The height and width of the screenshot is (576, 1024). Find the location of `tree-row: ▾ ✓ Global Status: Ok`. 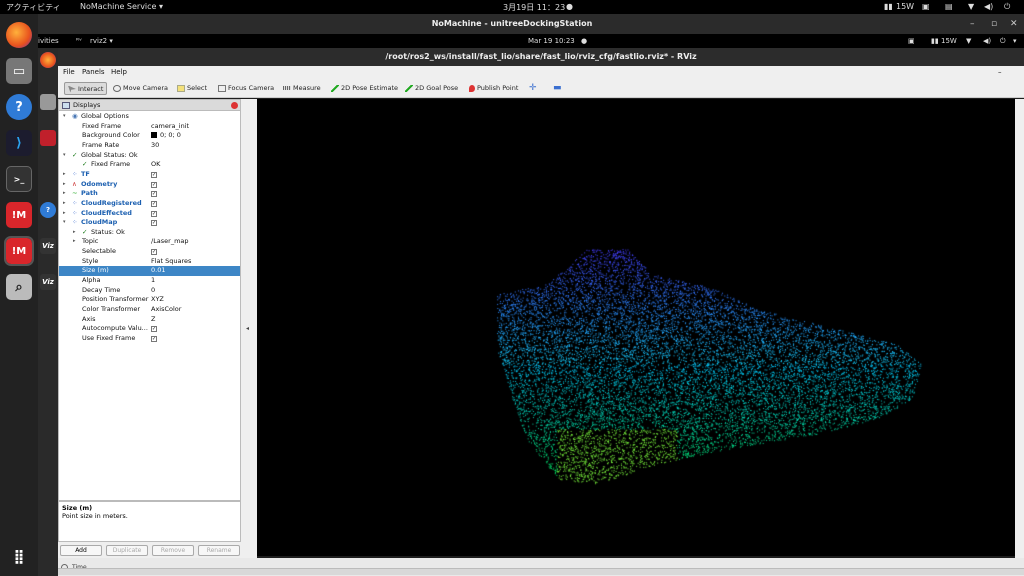

tree-row: ▾ ✓ Global Status: Ok is located at coordinates (149, 156).